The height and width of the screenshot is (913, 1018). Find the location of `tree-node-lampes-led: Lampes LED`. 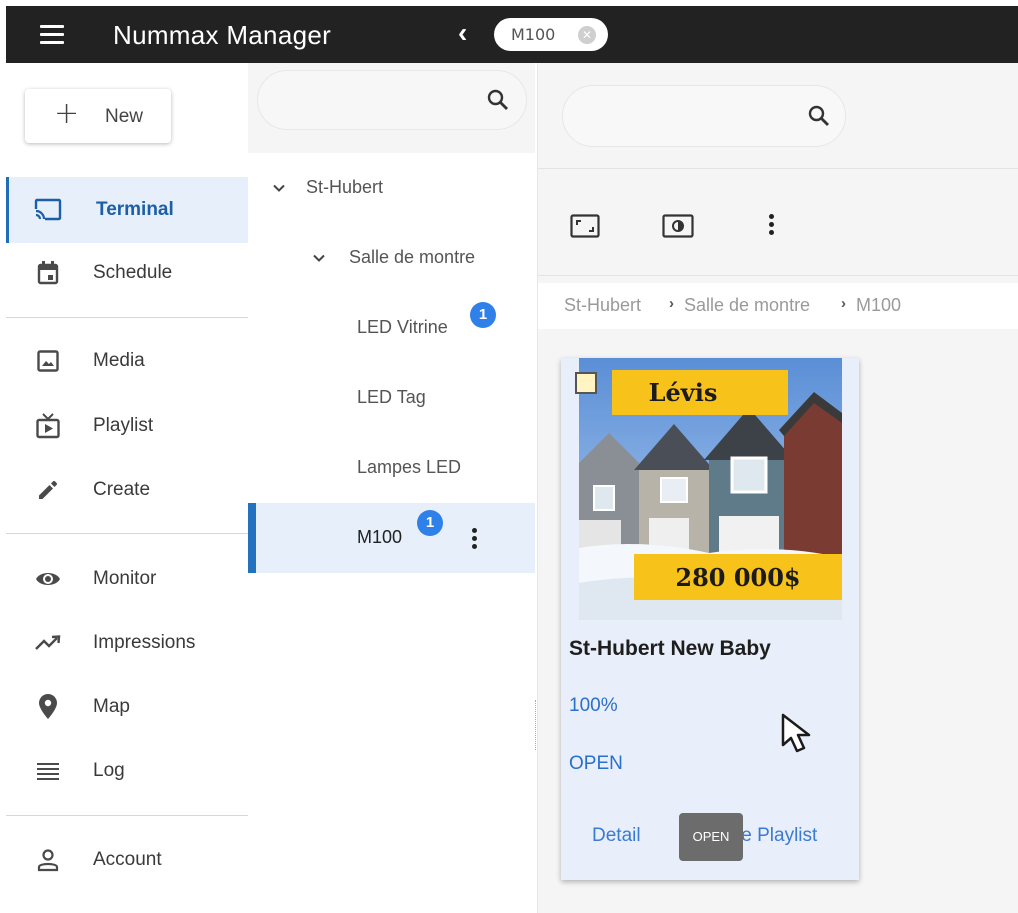

tree-node-lampes-led: Lampes LED is located at coordinates (391, 468).